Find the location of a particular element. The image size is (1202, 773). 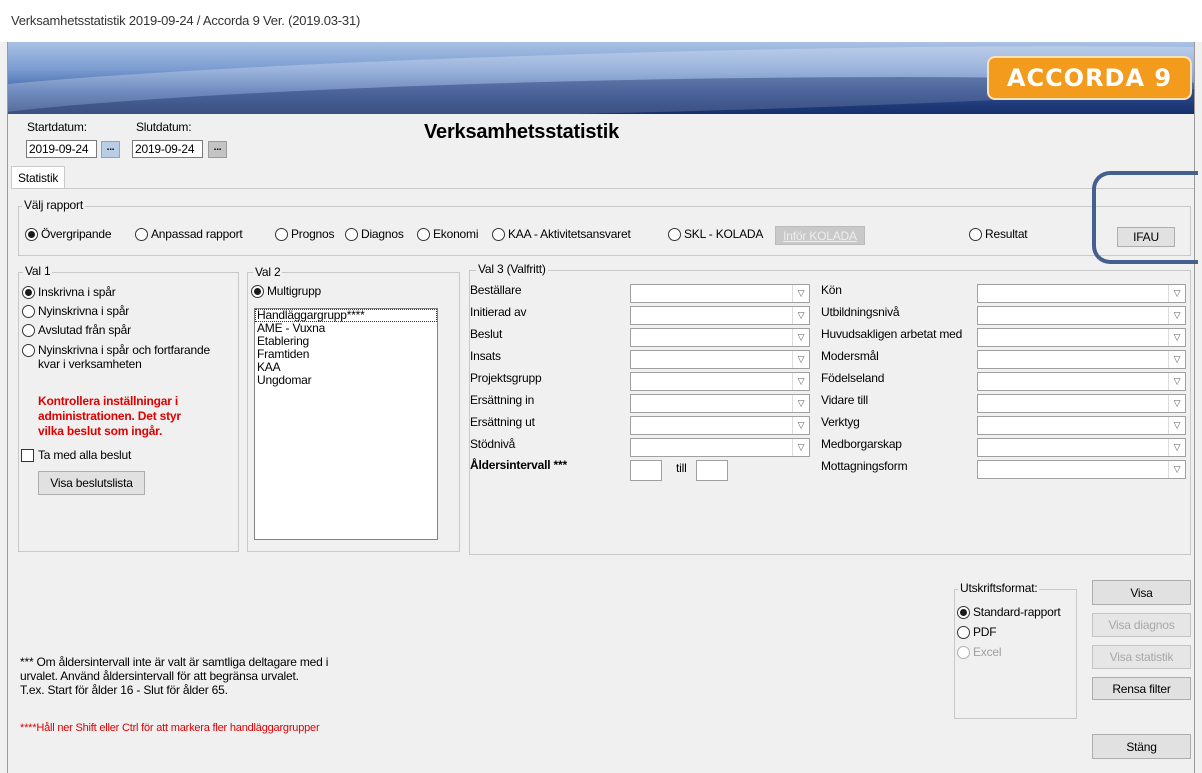

insats-dropdown: ▽ is located at coordinates (720, 359).